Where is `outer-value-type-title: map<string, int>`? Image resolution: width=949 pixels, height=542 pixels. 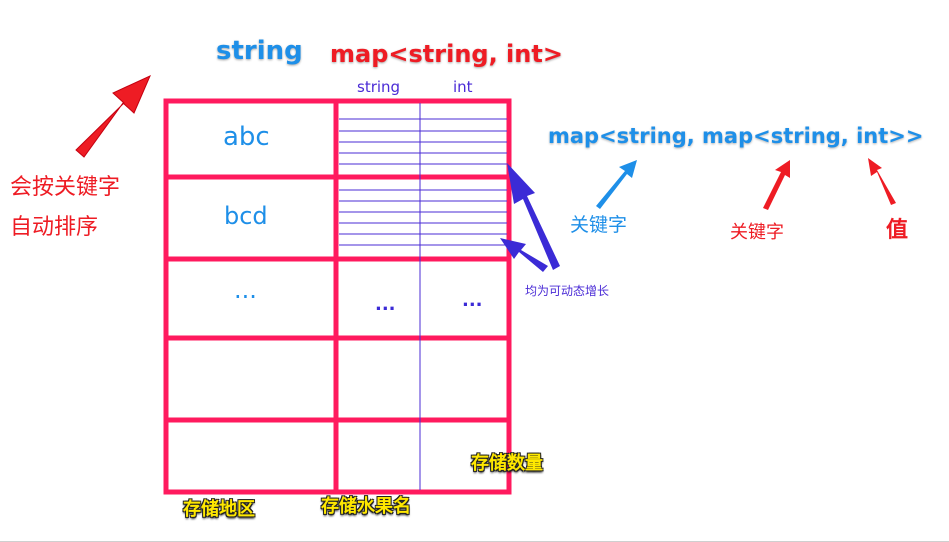 outer-value-type-title: map<string, int> is located at coordinates (446, 54).